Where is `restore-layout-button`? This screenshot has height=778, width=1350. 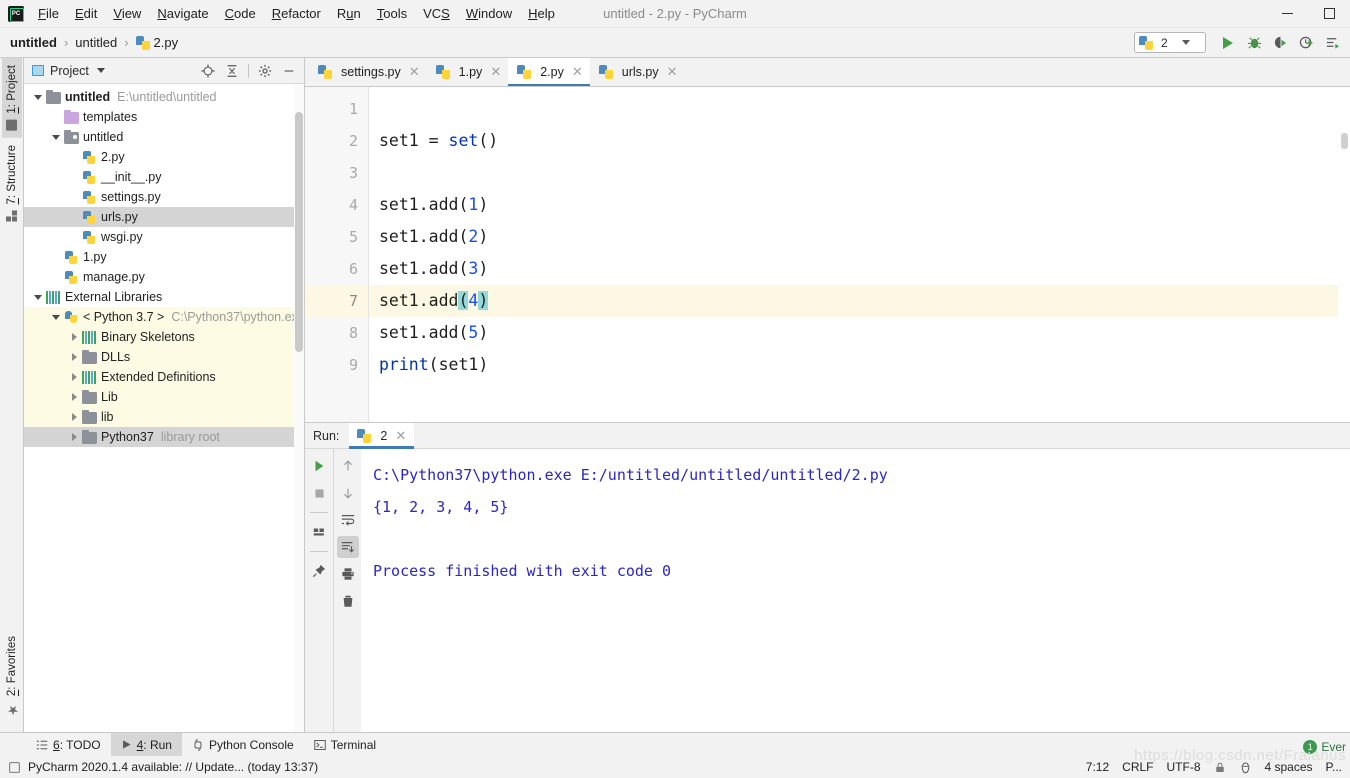
restore-layout-button is located at coordinates (319, 532).